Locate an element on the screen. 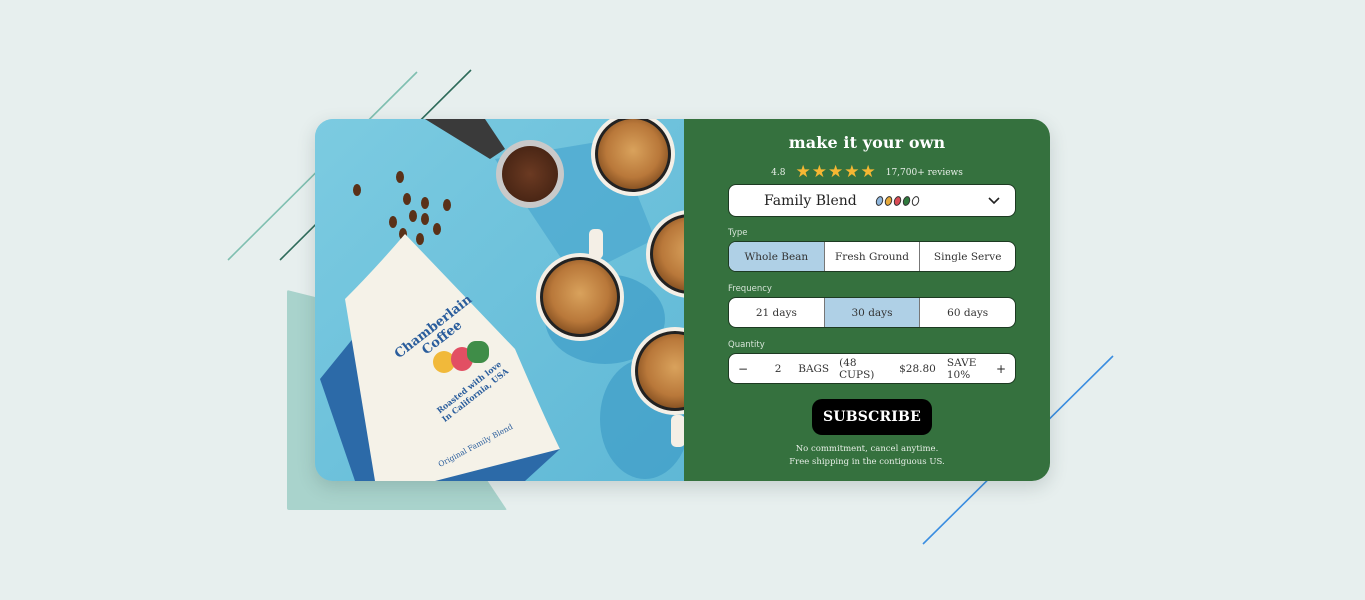 The width and height of the screenshot is (1365, 600). espresso-cup is located at coordinates (580, 297).